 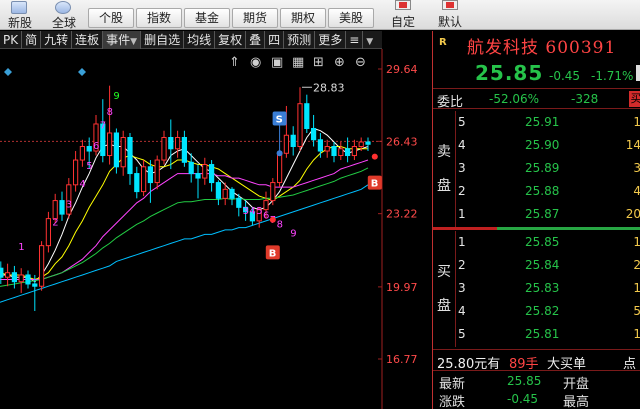 What do you see at coordinates (57, 39) in the screenshot?
I see `tool-nine-turn: 九转` at bounding box center [57, 39].